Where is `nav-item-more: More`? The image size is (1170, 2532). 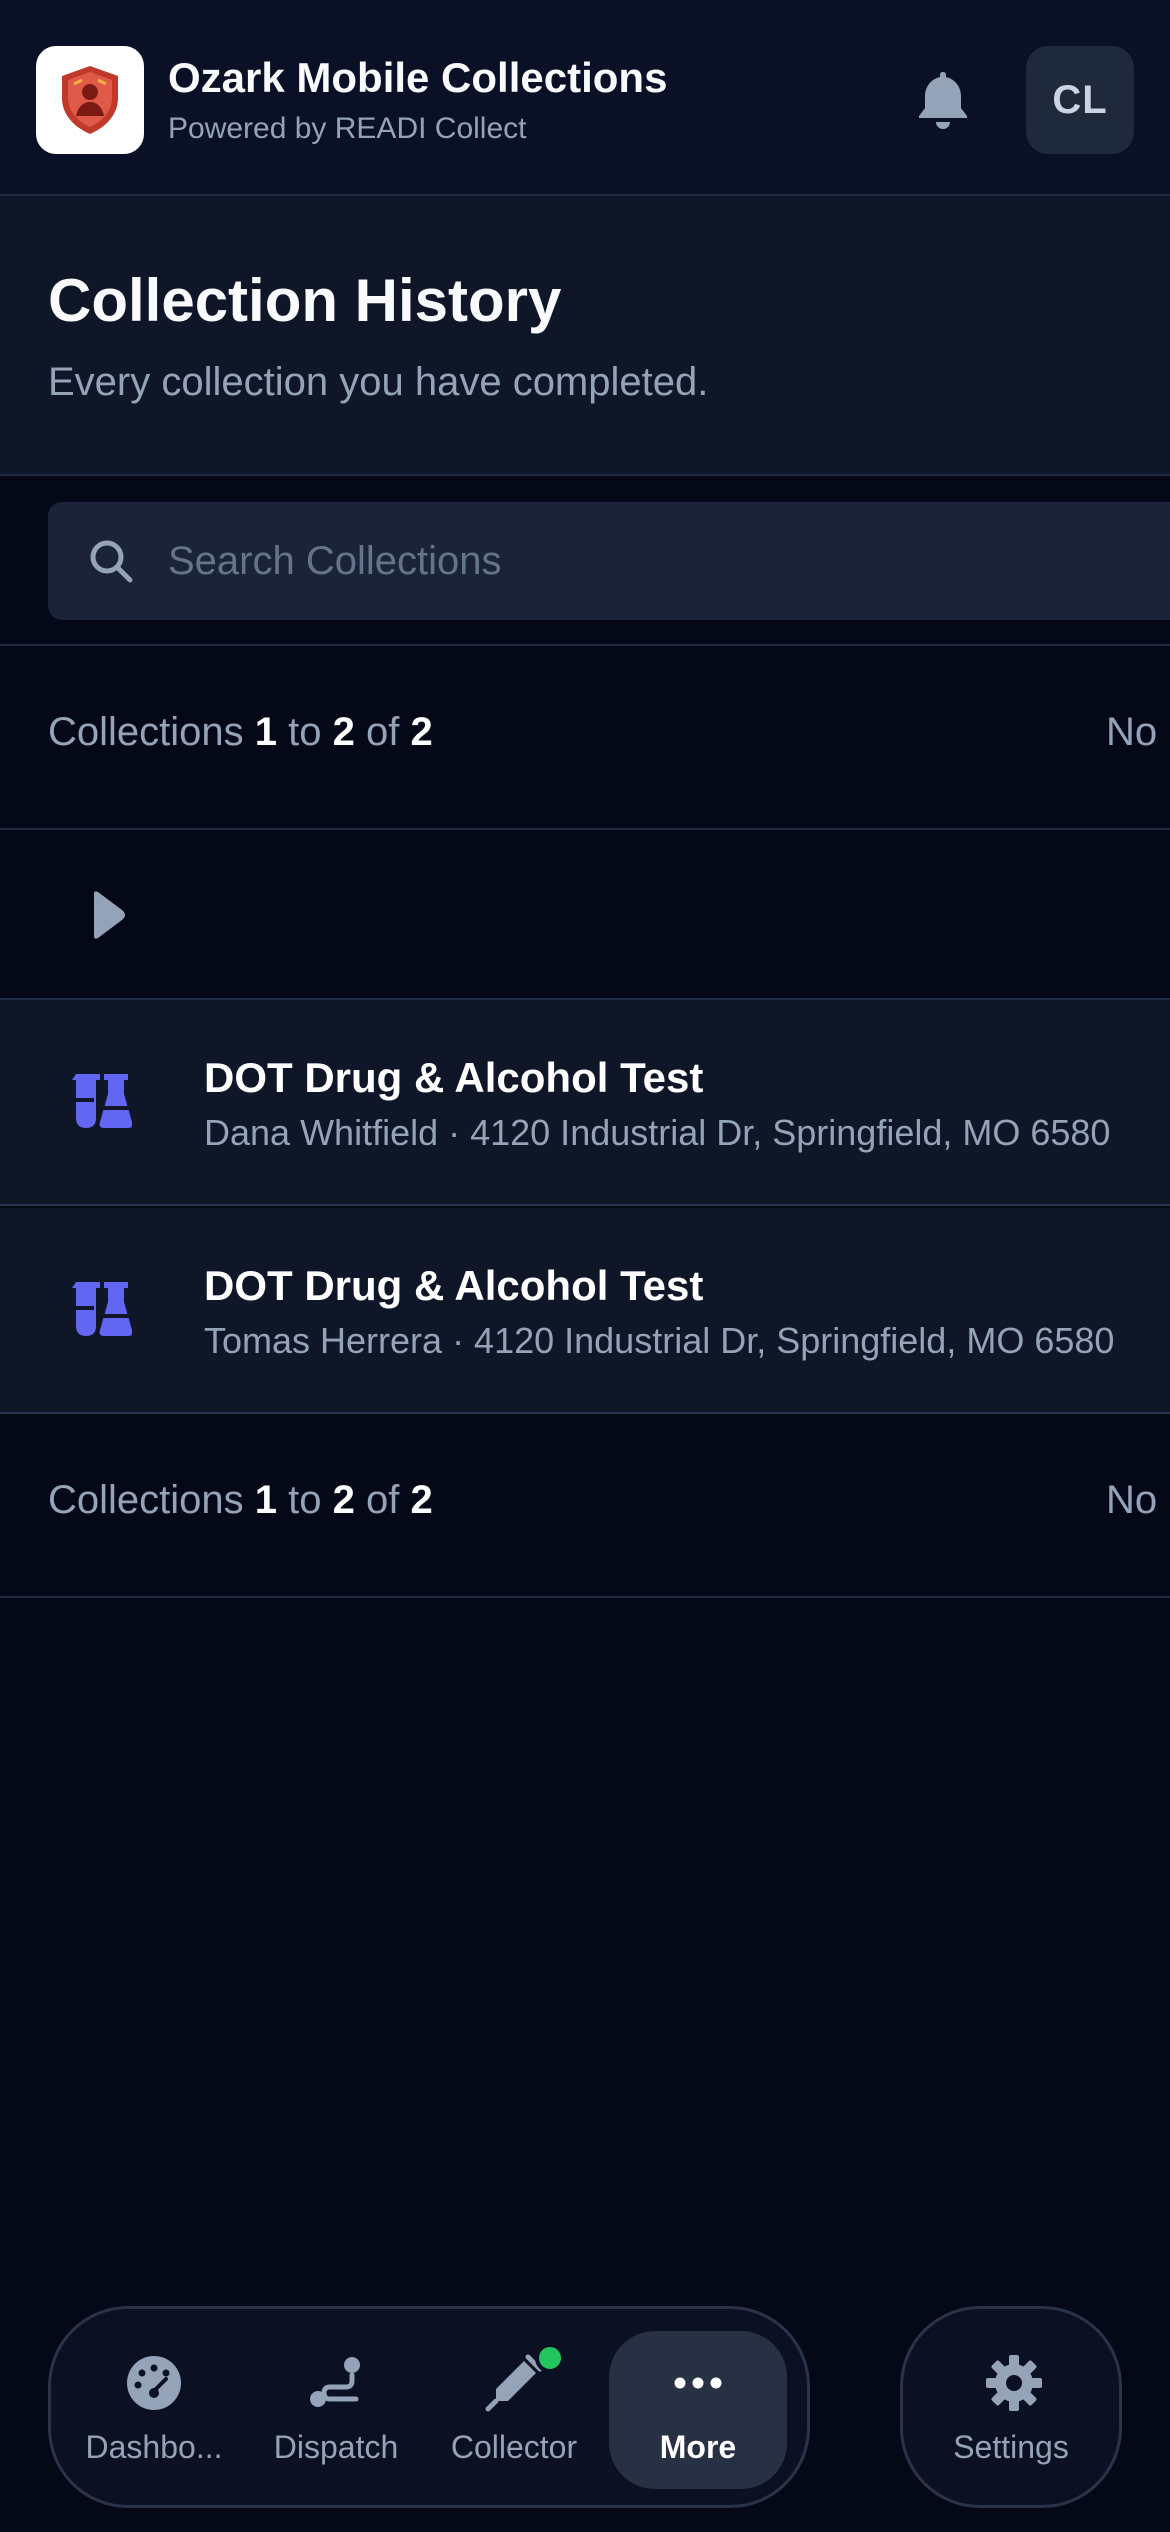
nav-item-more: More is located at coordinates (698, 2410).